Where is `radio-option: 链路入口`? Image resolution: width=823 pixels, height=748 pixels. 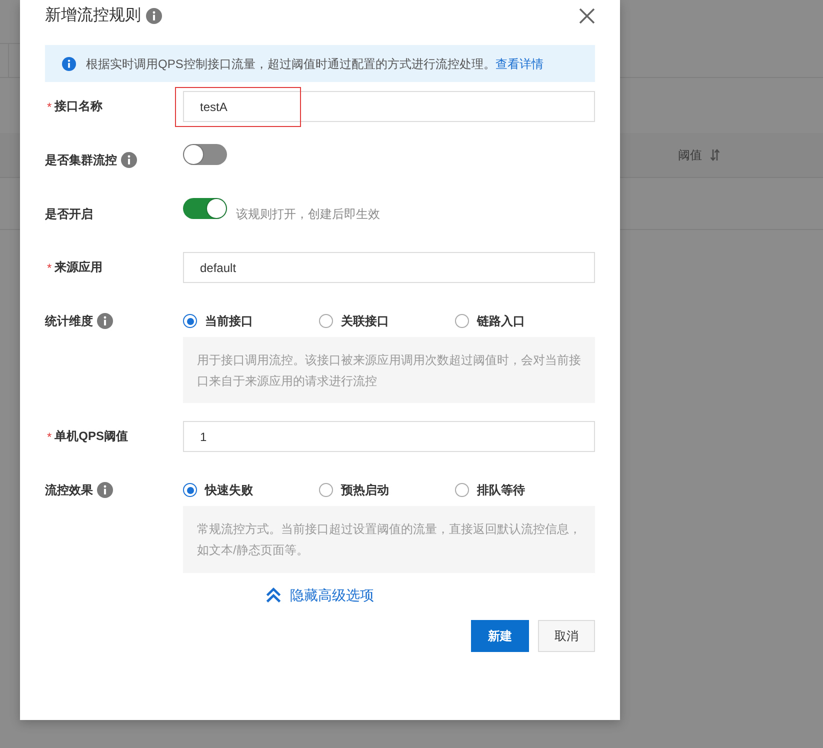
radio-option: 链路入口 is located at coordinates (490, 321).